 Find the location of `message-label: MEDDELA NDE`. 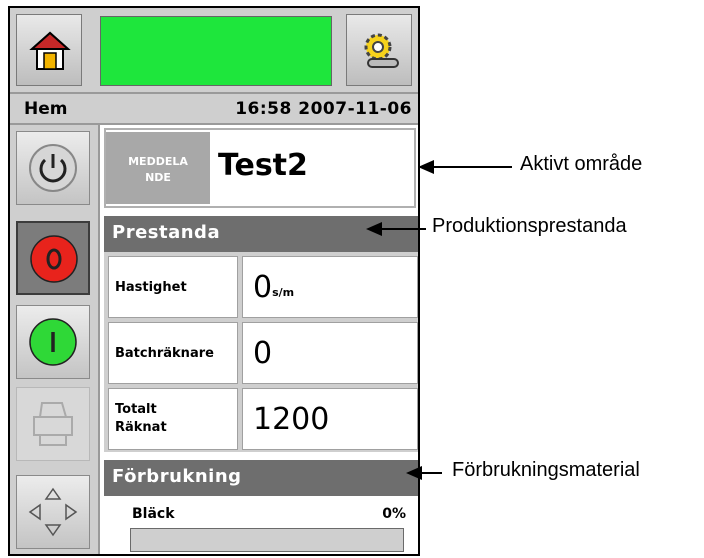

message-label: MEDDELA NDE is located at coordinates (158, 168).